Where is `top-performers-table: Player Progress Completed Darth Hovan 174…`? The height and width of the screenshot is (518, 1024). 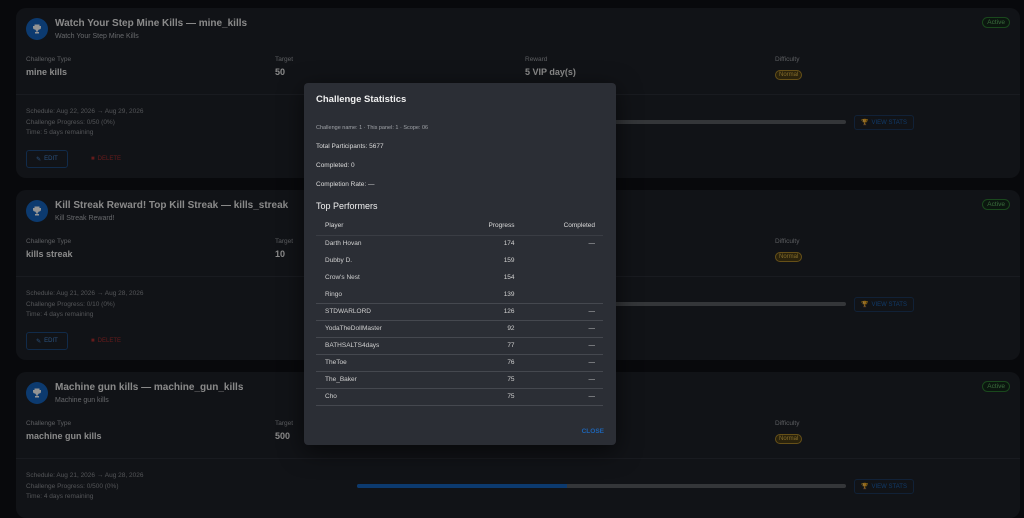 top-performers-table: Player Progress Completed Darth Hovan 174… is located at coordinates (459, 311).